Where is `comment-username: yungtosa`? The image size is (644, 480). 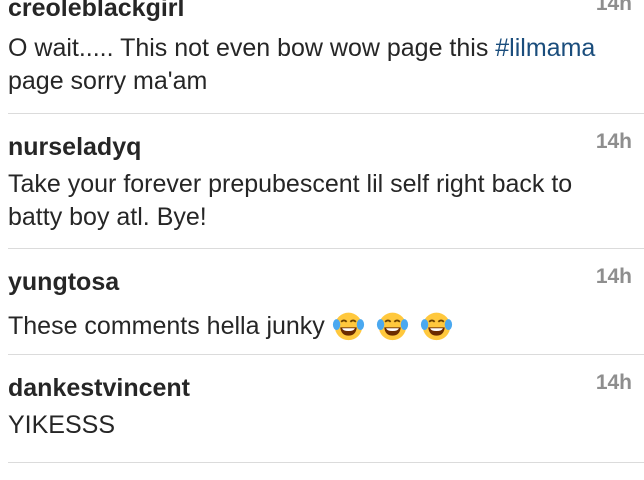
comment-username: yungtosa is located at coordinates (63, 282).